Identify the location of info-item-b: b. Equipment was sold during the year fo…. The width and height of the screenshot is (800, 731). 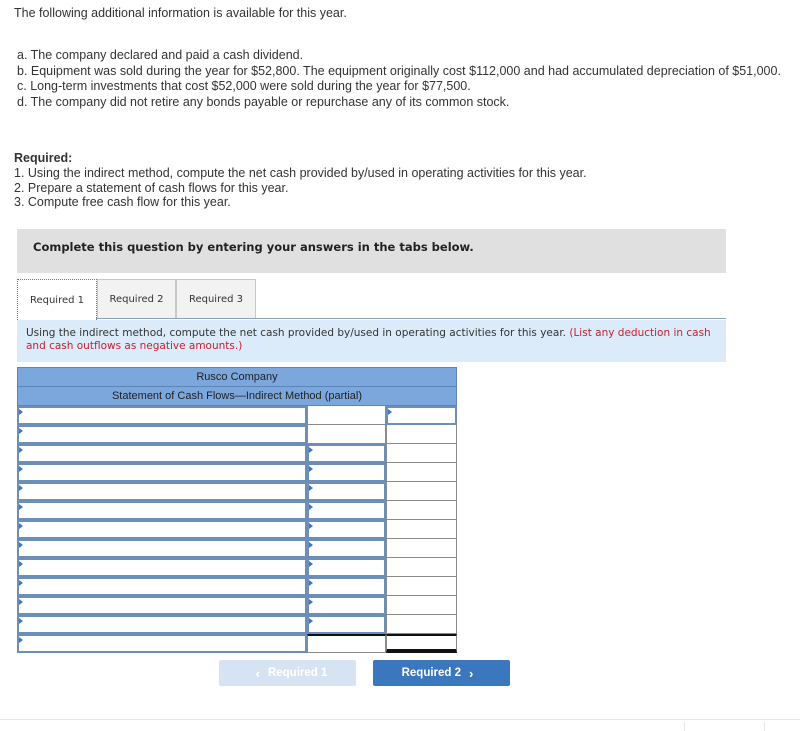
(399, 70).